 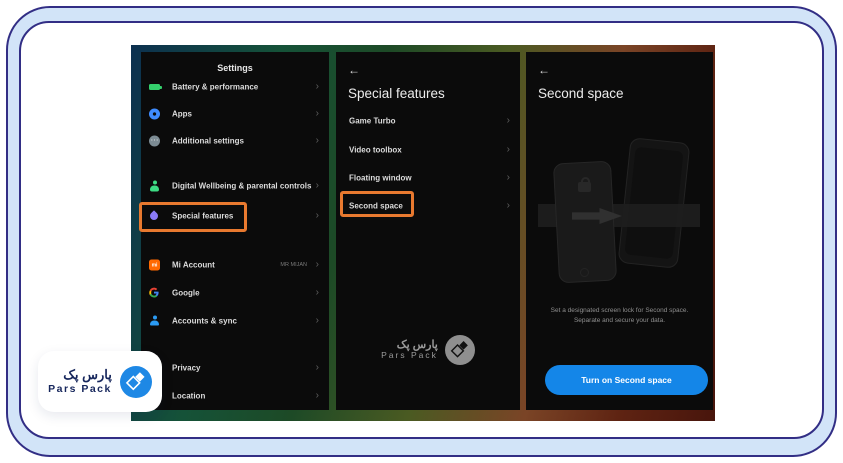 I want to click on parspack-brand-badge: پارس پک Pars Pack, so click(x=100, y=381).